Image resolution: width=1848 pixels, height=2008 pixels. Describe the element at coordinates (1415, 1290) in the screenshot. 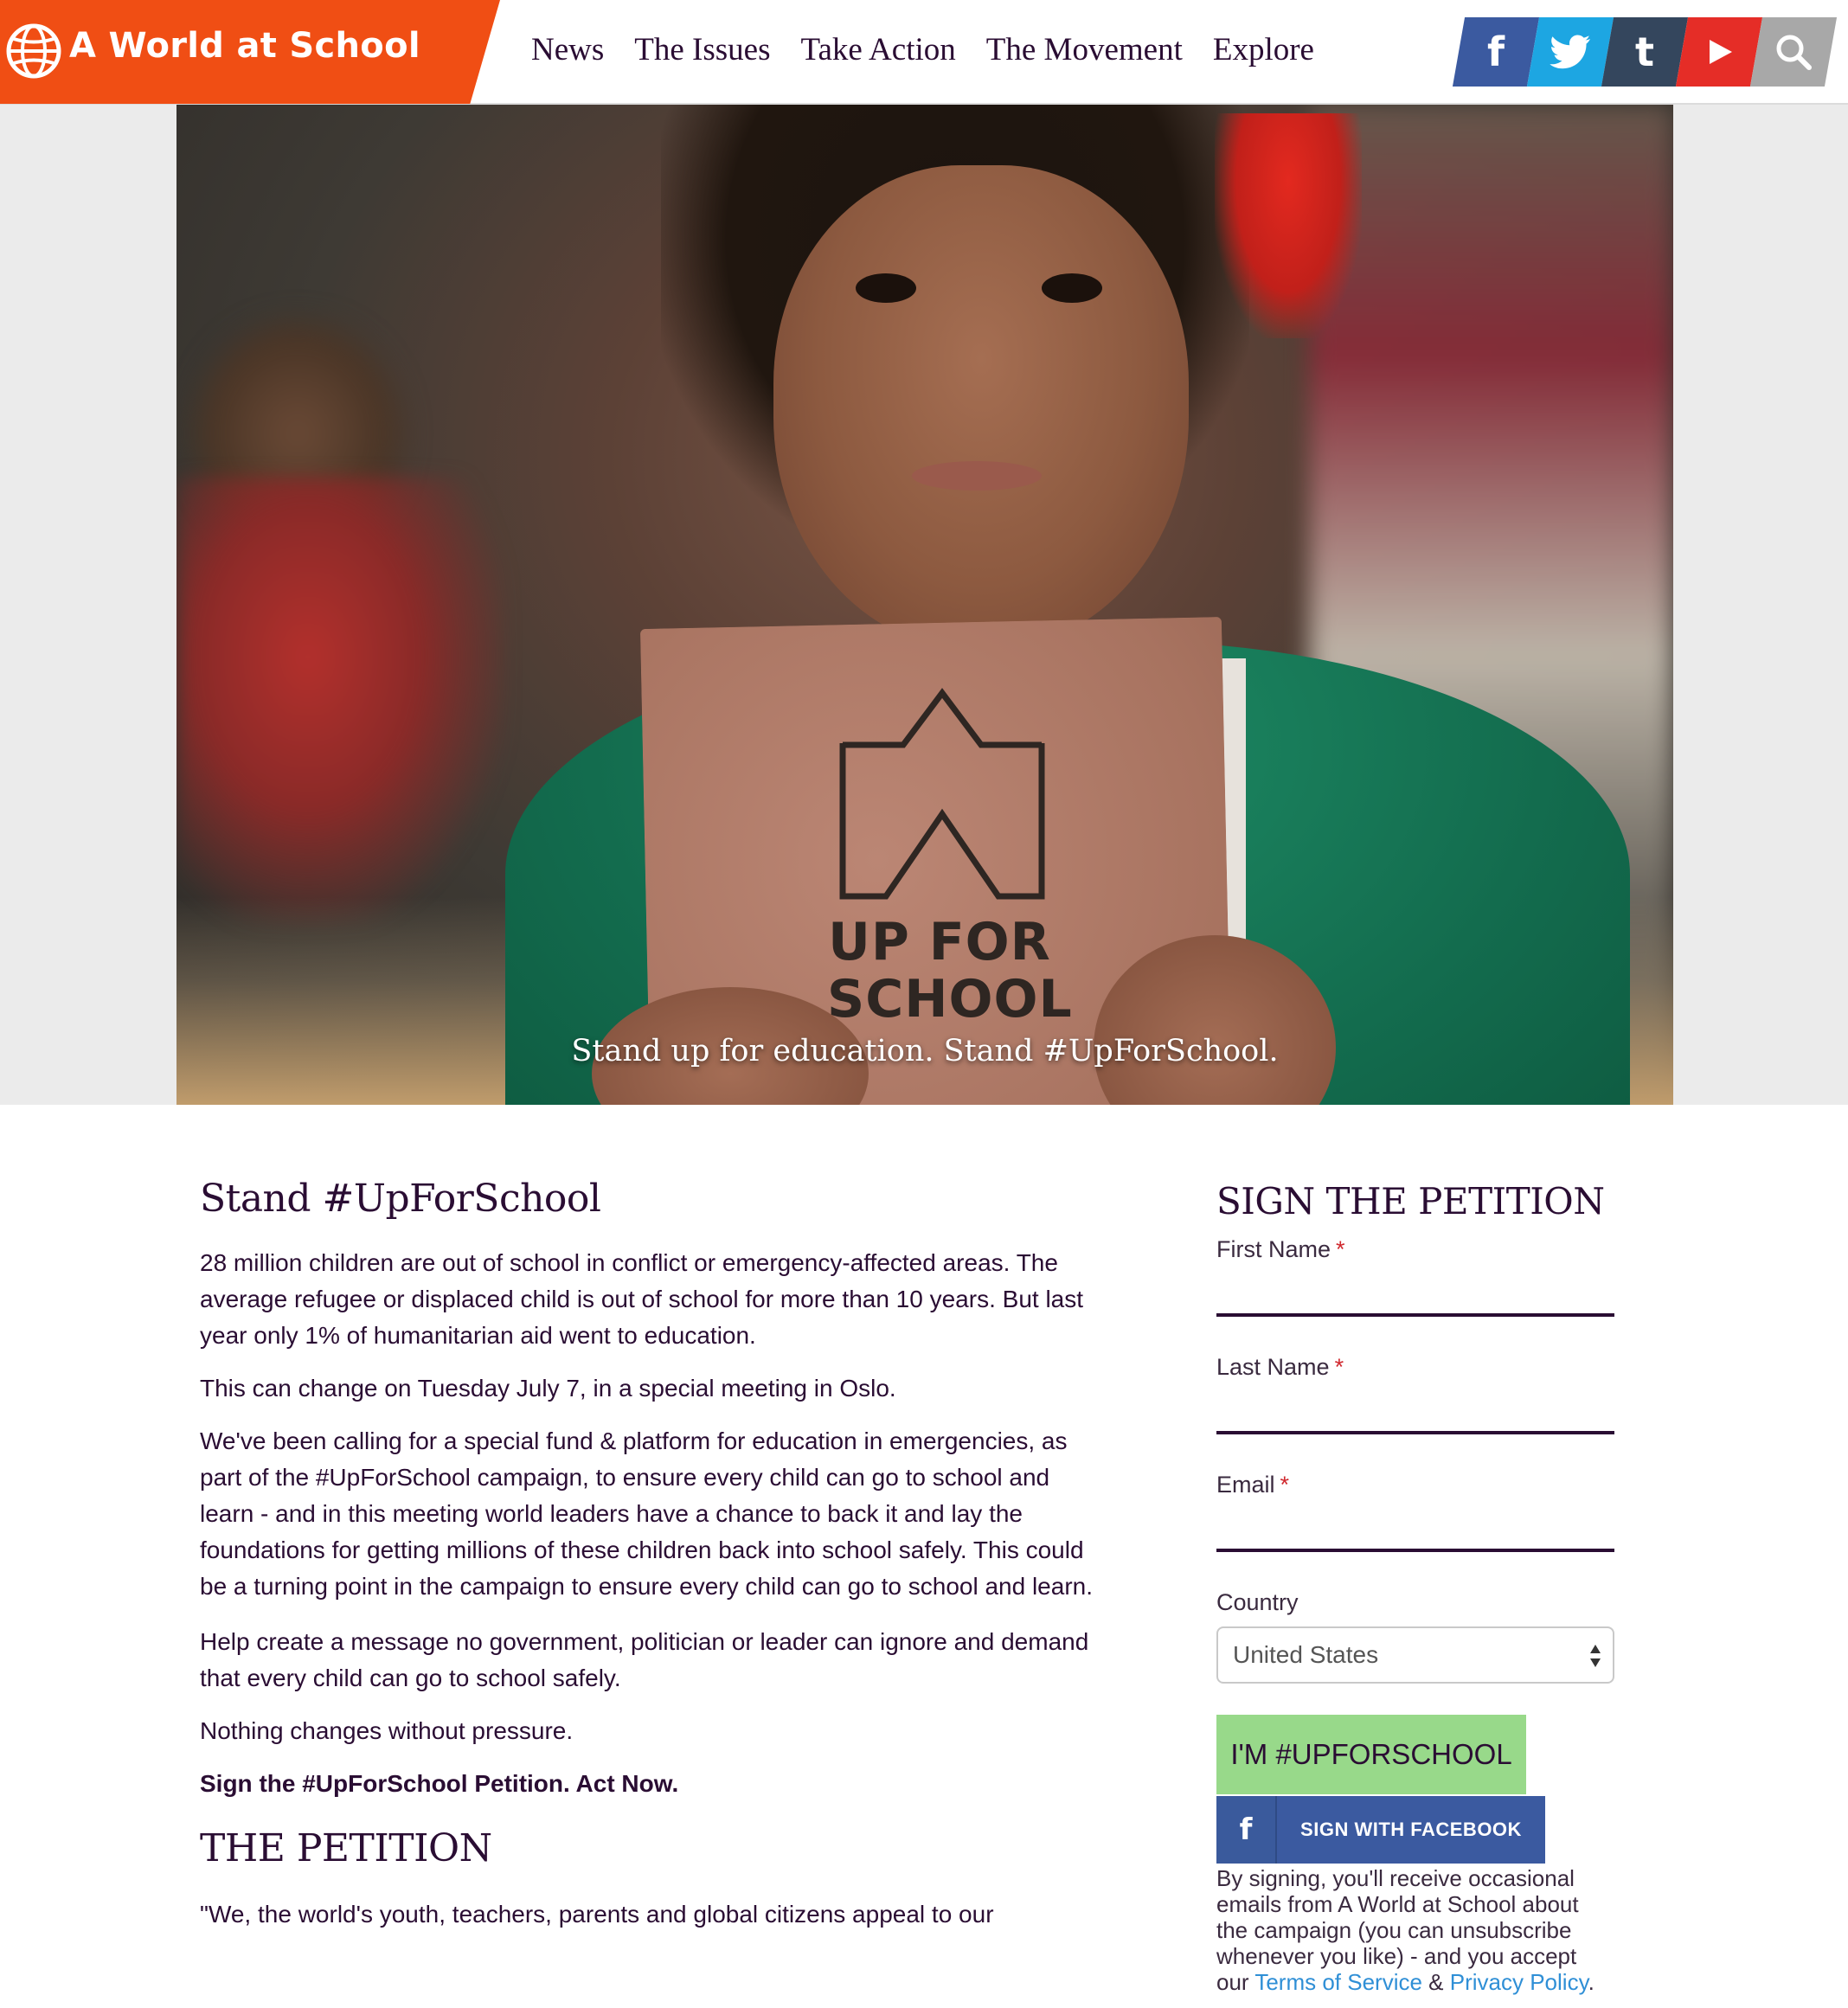

I see `first-name-field` at that location.